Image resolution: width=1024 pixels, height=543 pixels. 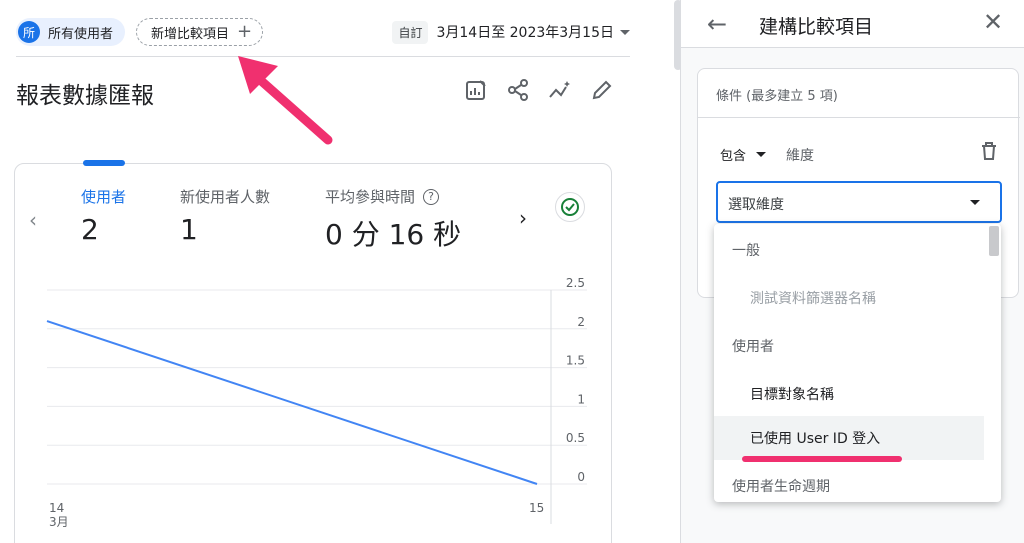 What do you see at coordinates (56, 508) in the screenshot?
I see `x-tick-label: 14` at bounding box center [56, 508].